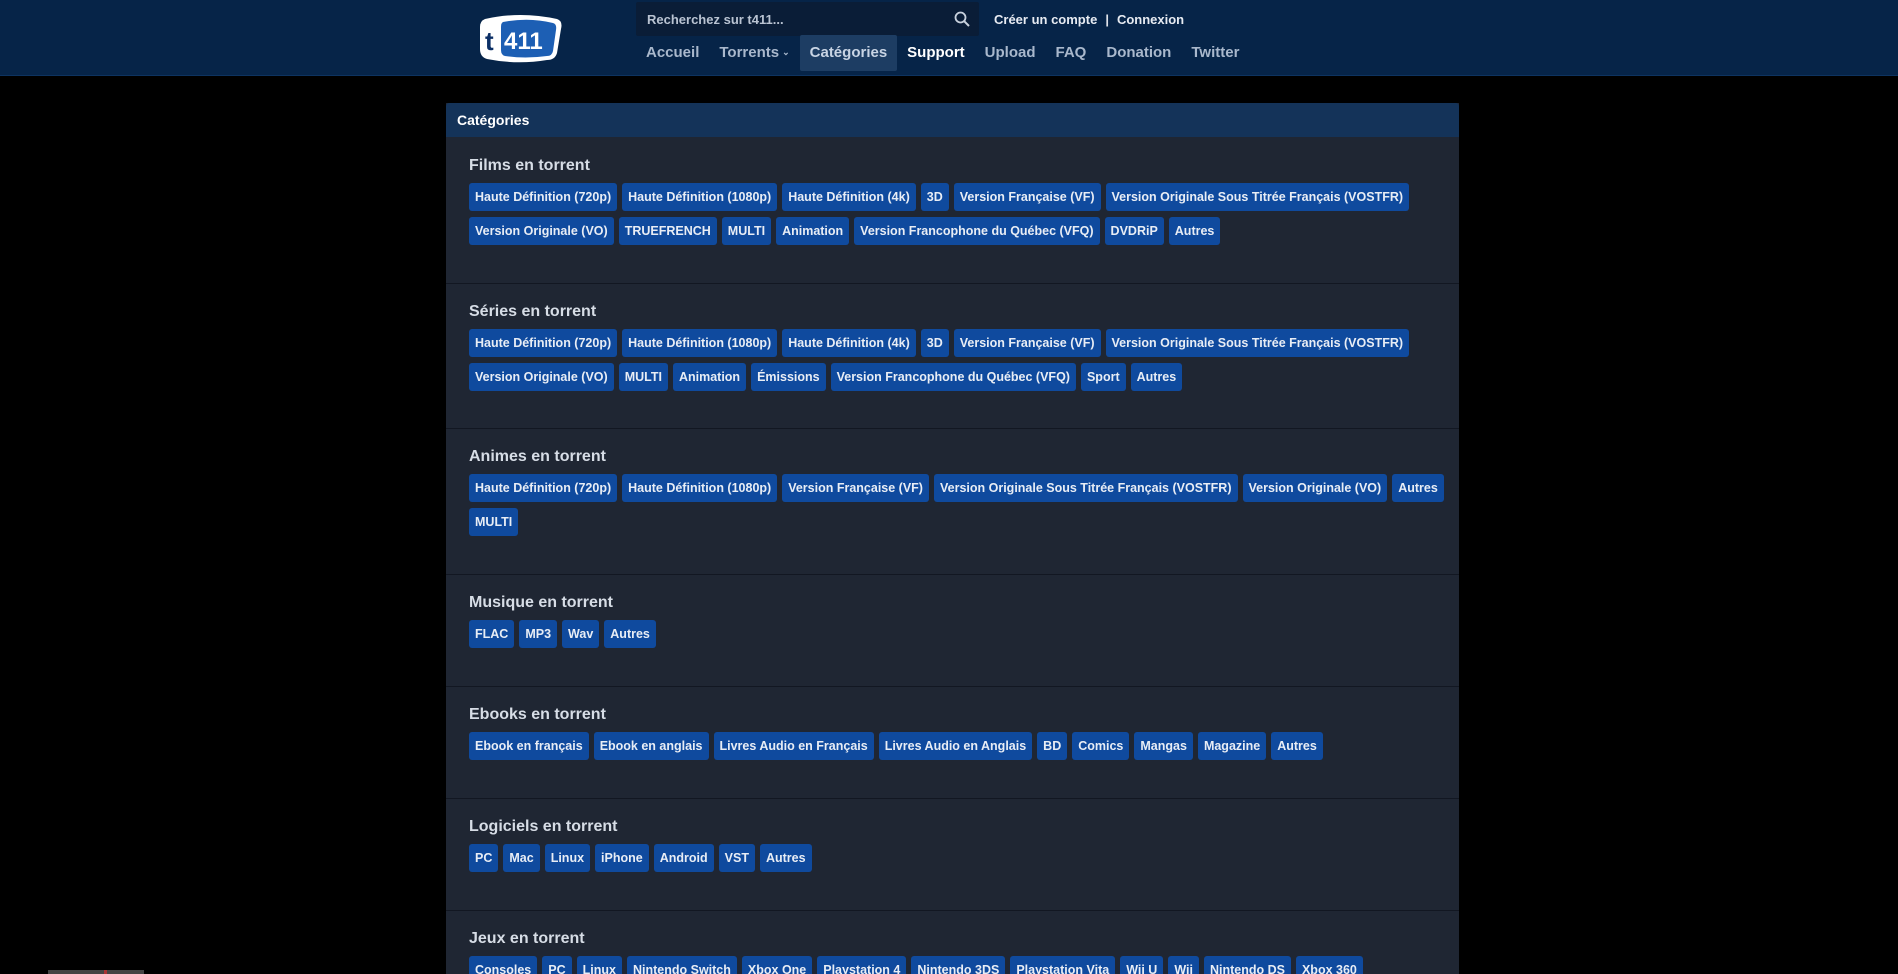  I want to click on category-tag: Consoles, so click(503, 965).